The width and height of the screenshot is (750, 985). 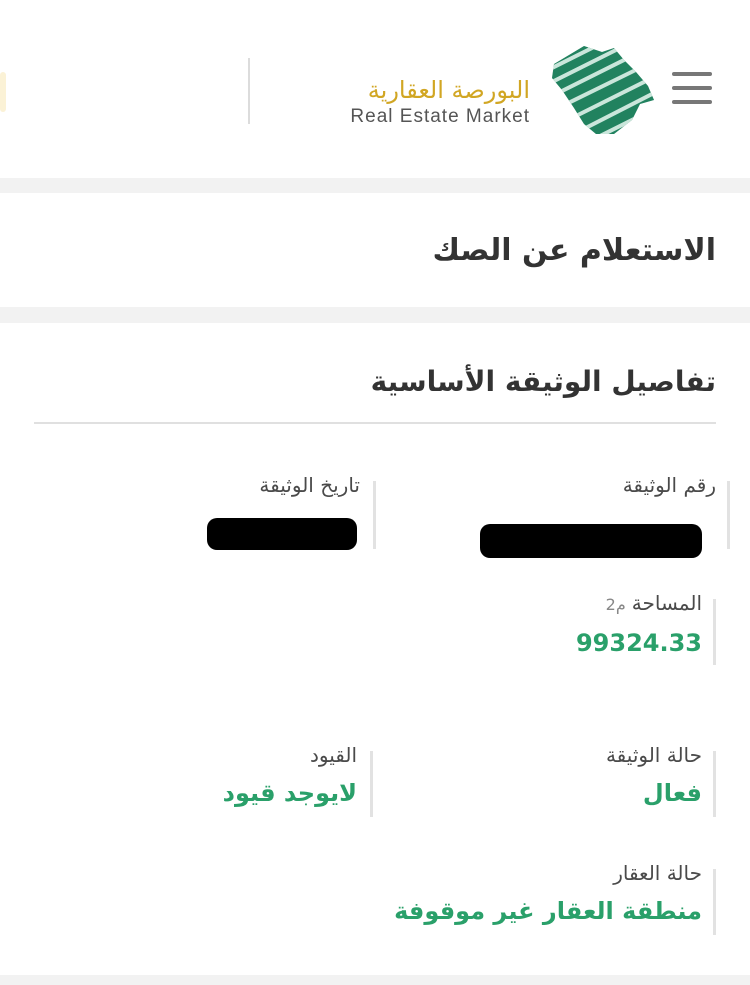 I want to click on property-status-value: منطقة العقار غير موقوفة, so click(x=548, y=911).